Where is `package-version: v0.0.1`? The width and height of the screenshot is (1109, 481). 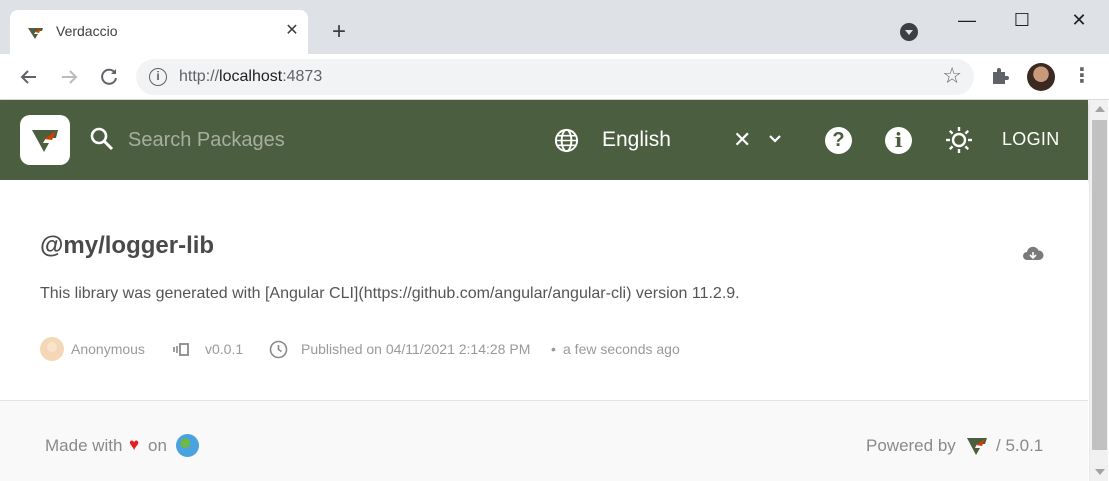
package-version: v0.0.1 is located at coordinates (224, 349).